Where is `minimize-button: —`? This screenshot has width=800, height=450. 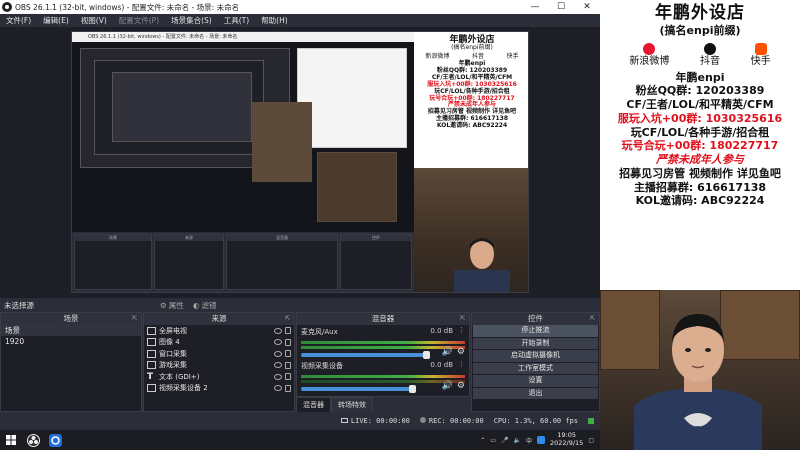 minimize-button: — is located at coordinates (535, 7).